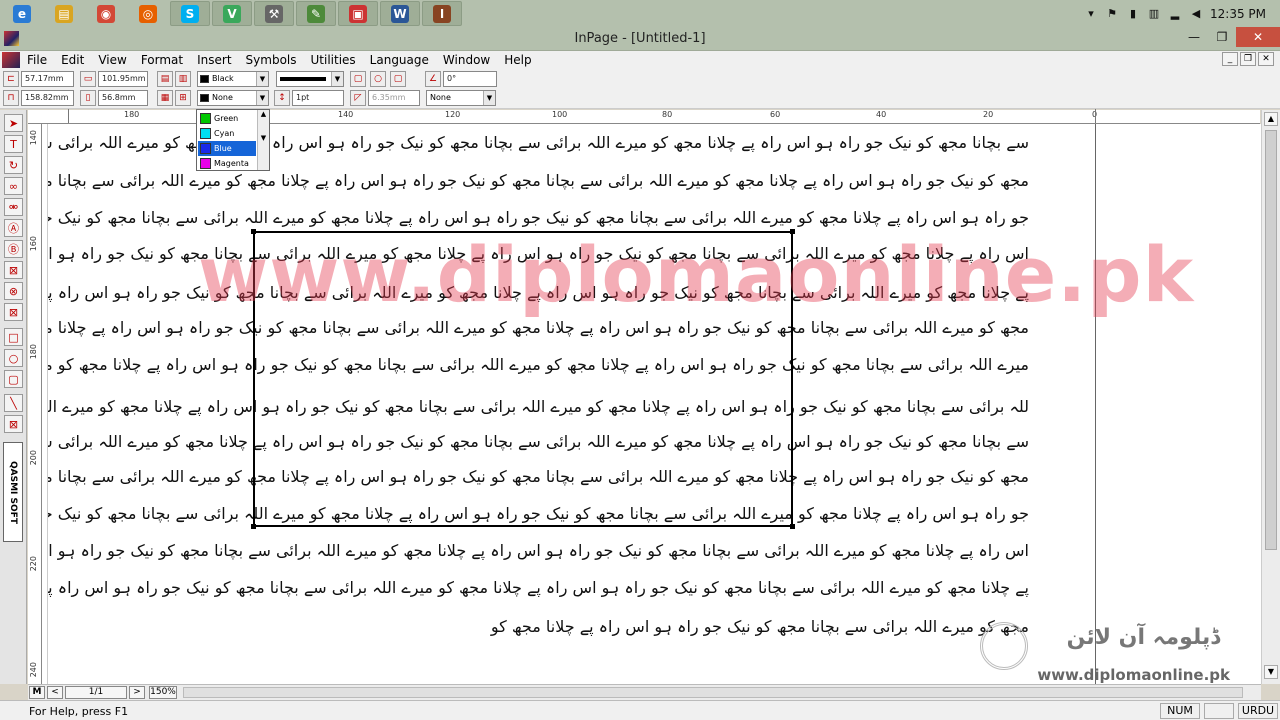  Describe the element at coordinates (1154, 14) in the screenshot. I see `network-icon: ▥` at that location.